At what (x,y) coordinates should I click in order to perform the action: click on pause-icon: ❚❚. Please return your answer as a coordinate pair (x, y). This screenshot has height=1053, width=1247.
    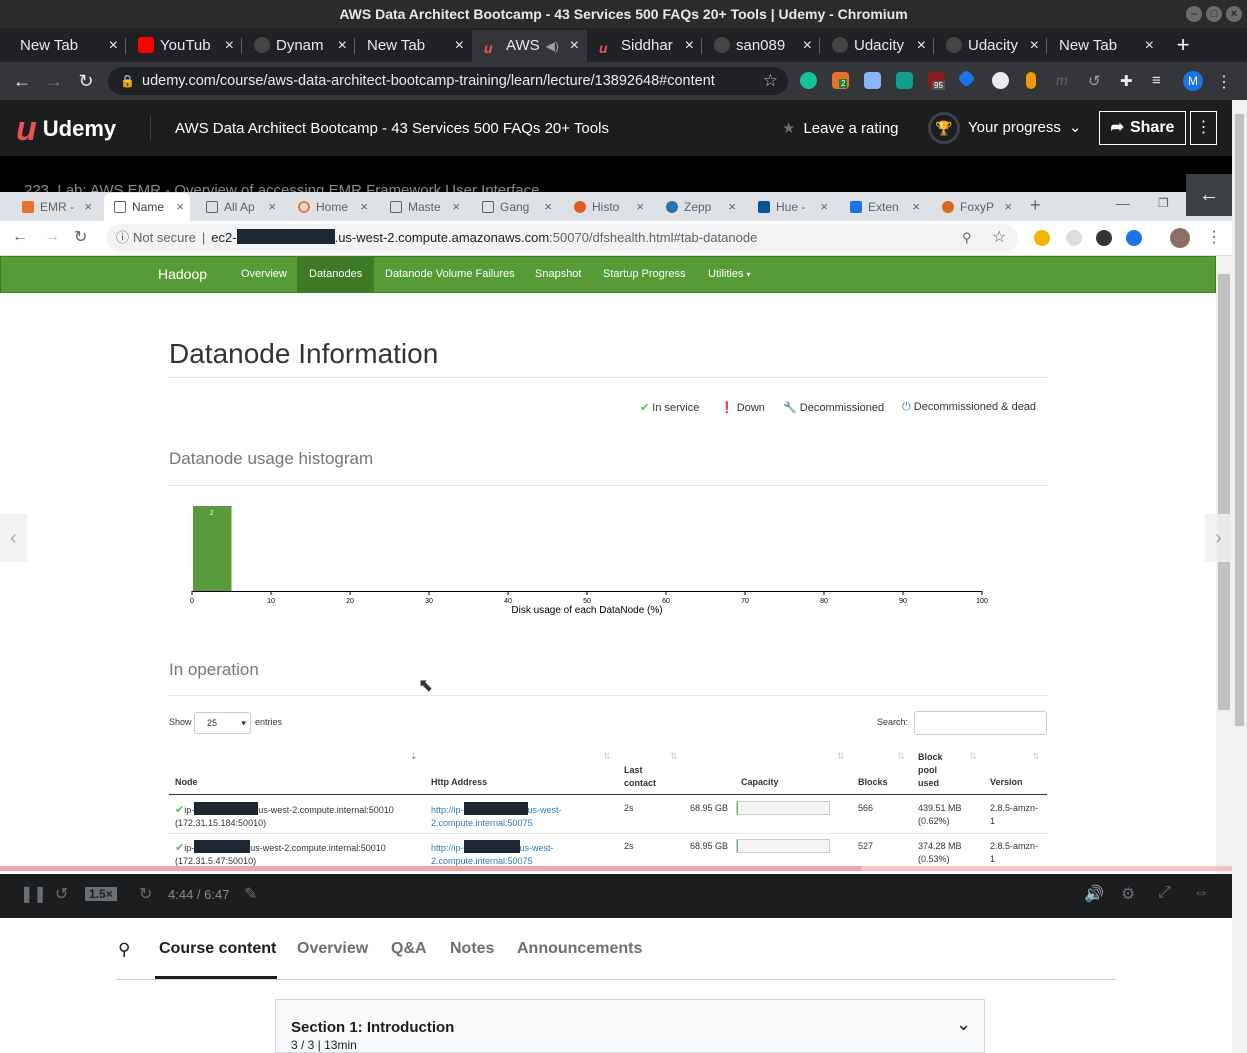
    Looking at the image, I should click on (33, 894).